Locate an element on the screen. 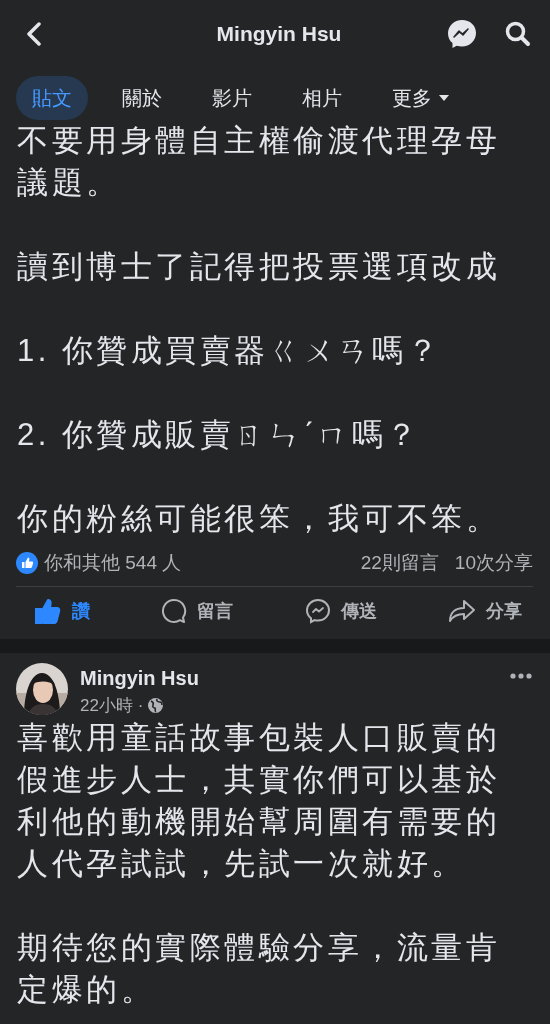 The height and width of the screenshot is (1024, 550). thumbs-up-icon is located at coordinates (48, 611).